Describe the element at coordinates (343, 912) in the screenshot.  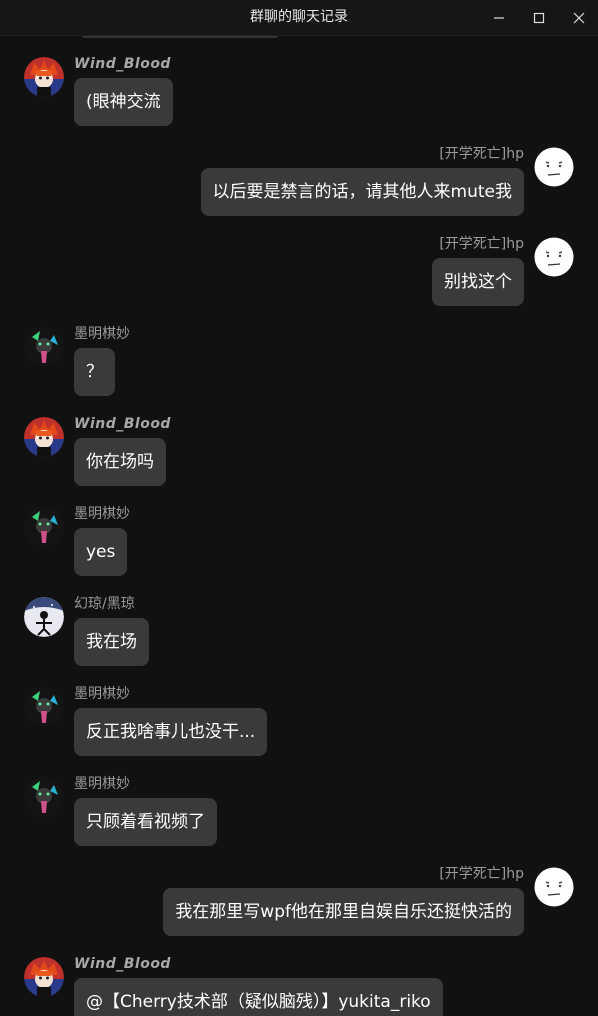
I see `message-bubble: 我在那里写wpf他在那里自娱自乐还挺快活的` at that location.